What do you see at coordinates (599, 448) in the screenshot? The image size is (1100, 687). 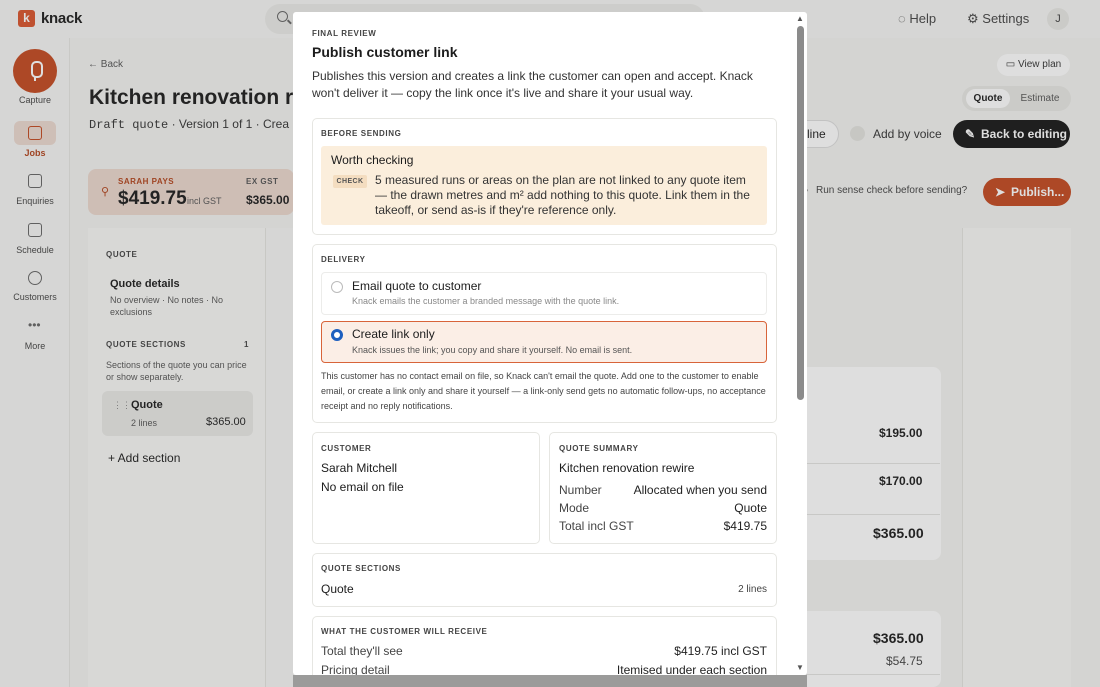 I see `summary-heading: QUOTE SUMMARY` at bounding box center [599, 448].